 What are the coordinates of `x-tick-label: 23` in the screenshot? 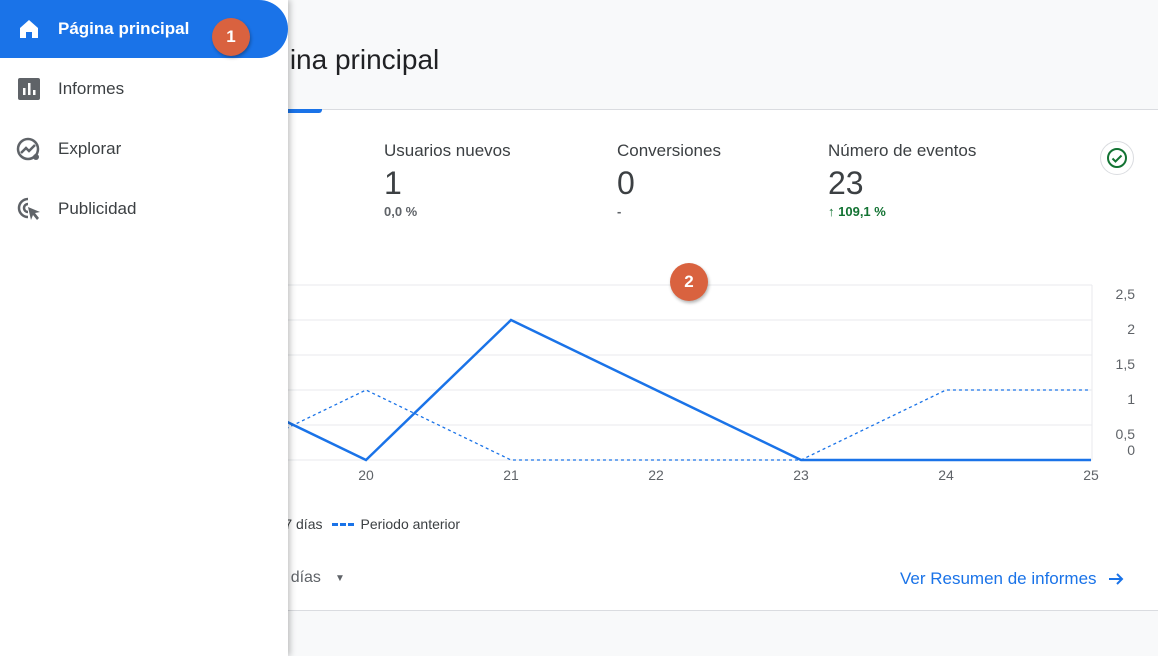 It's located at (801, 475).